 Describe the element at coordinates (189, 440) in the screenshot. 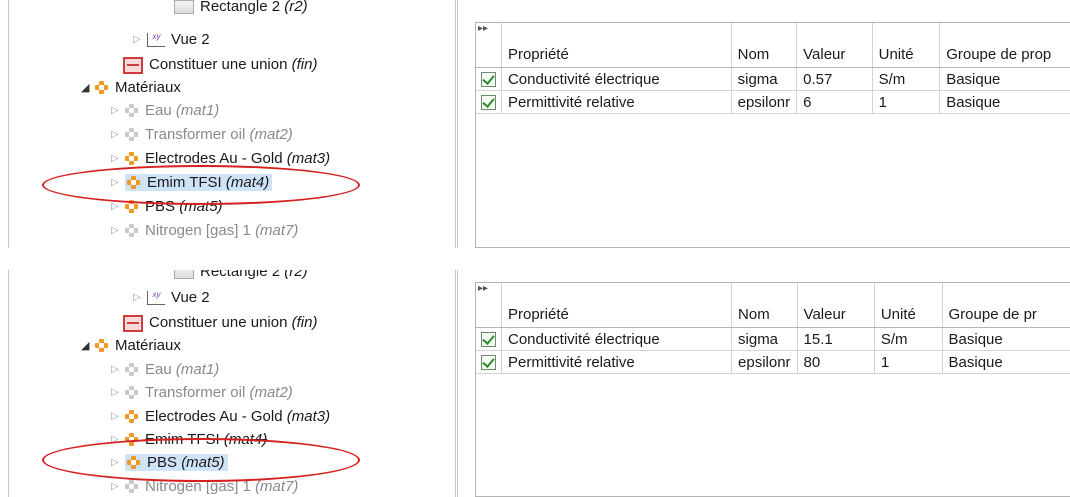

I see `tree-item-material: ▷ Emim TFSI (mat4)` at that location.